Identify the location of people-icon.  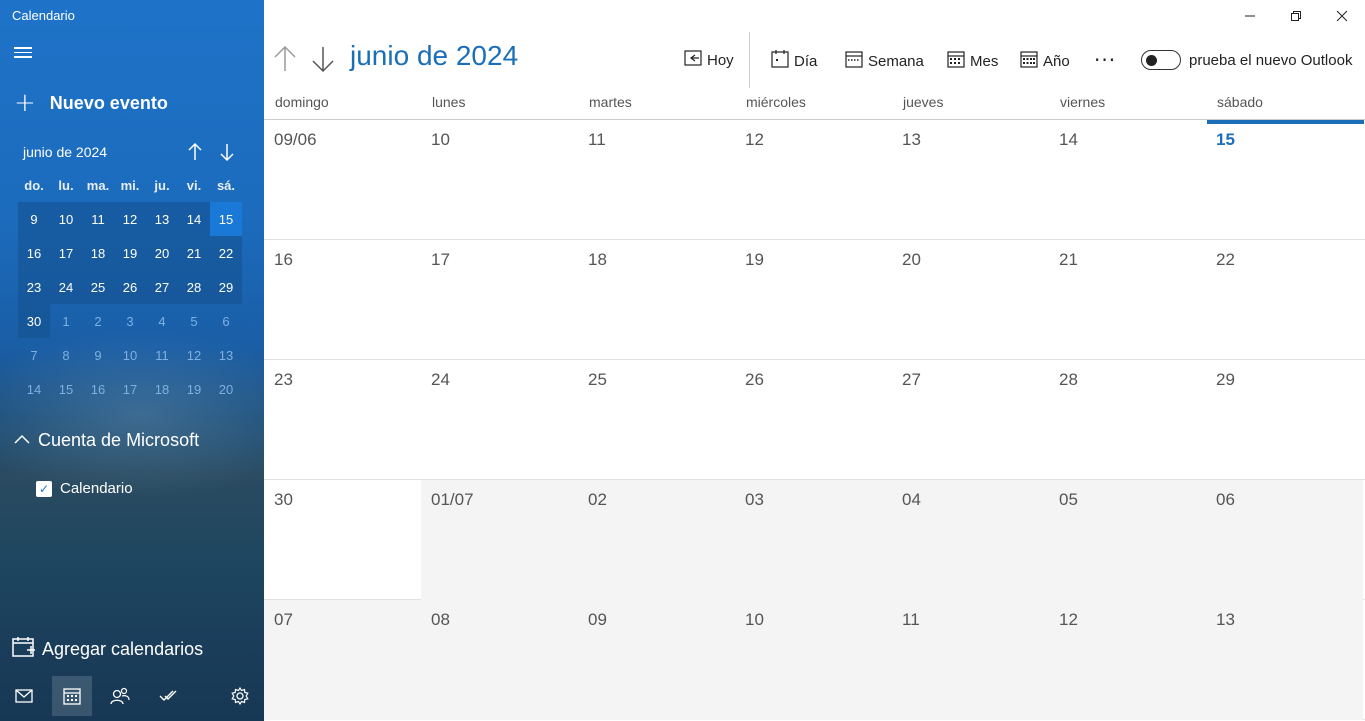
(120, 696).